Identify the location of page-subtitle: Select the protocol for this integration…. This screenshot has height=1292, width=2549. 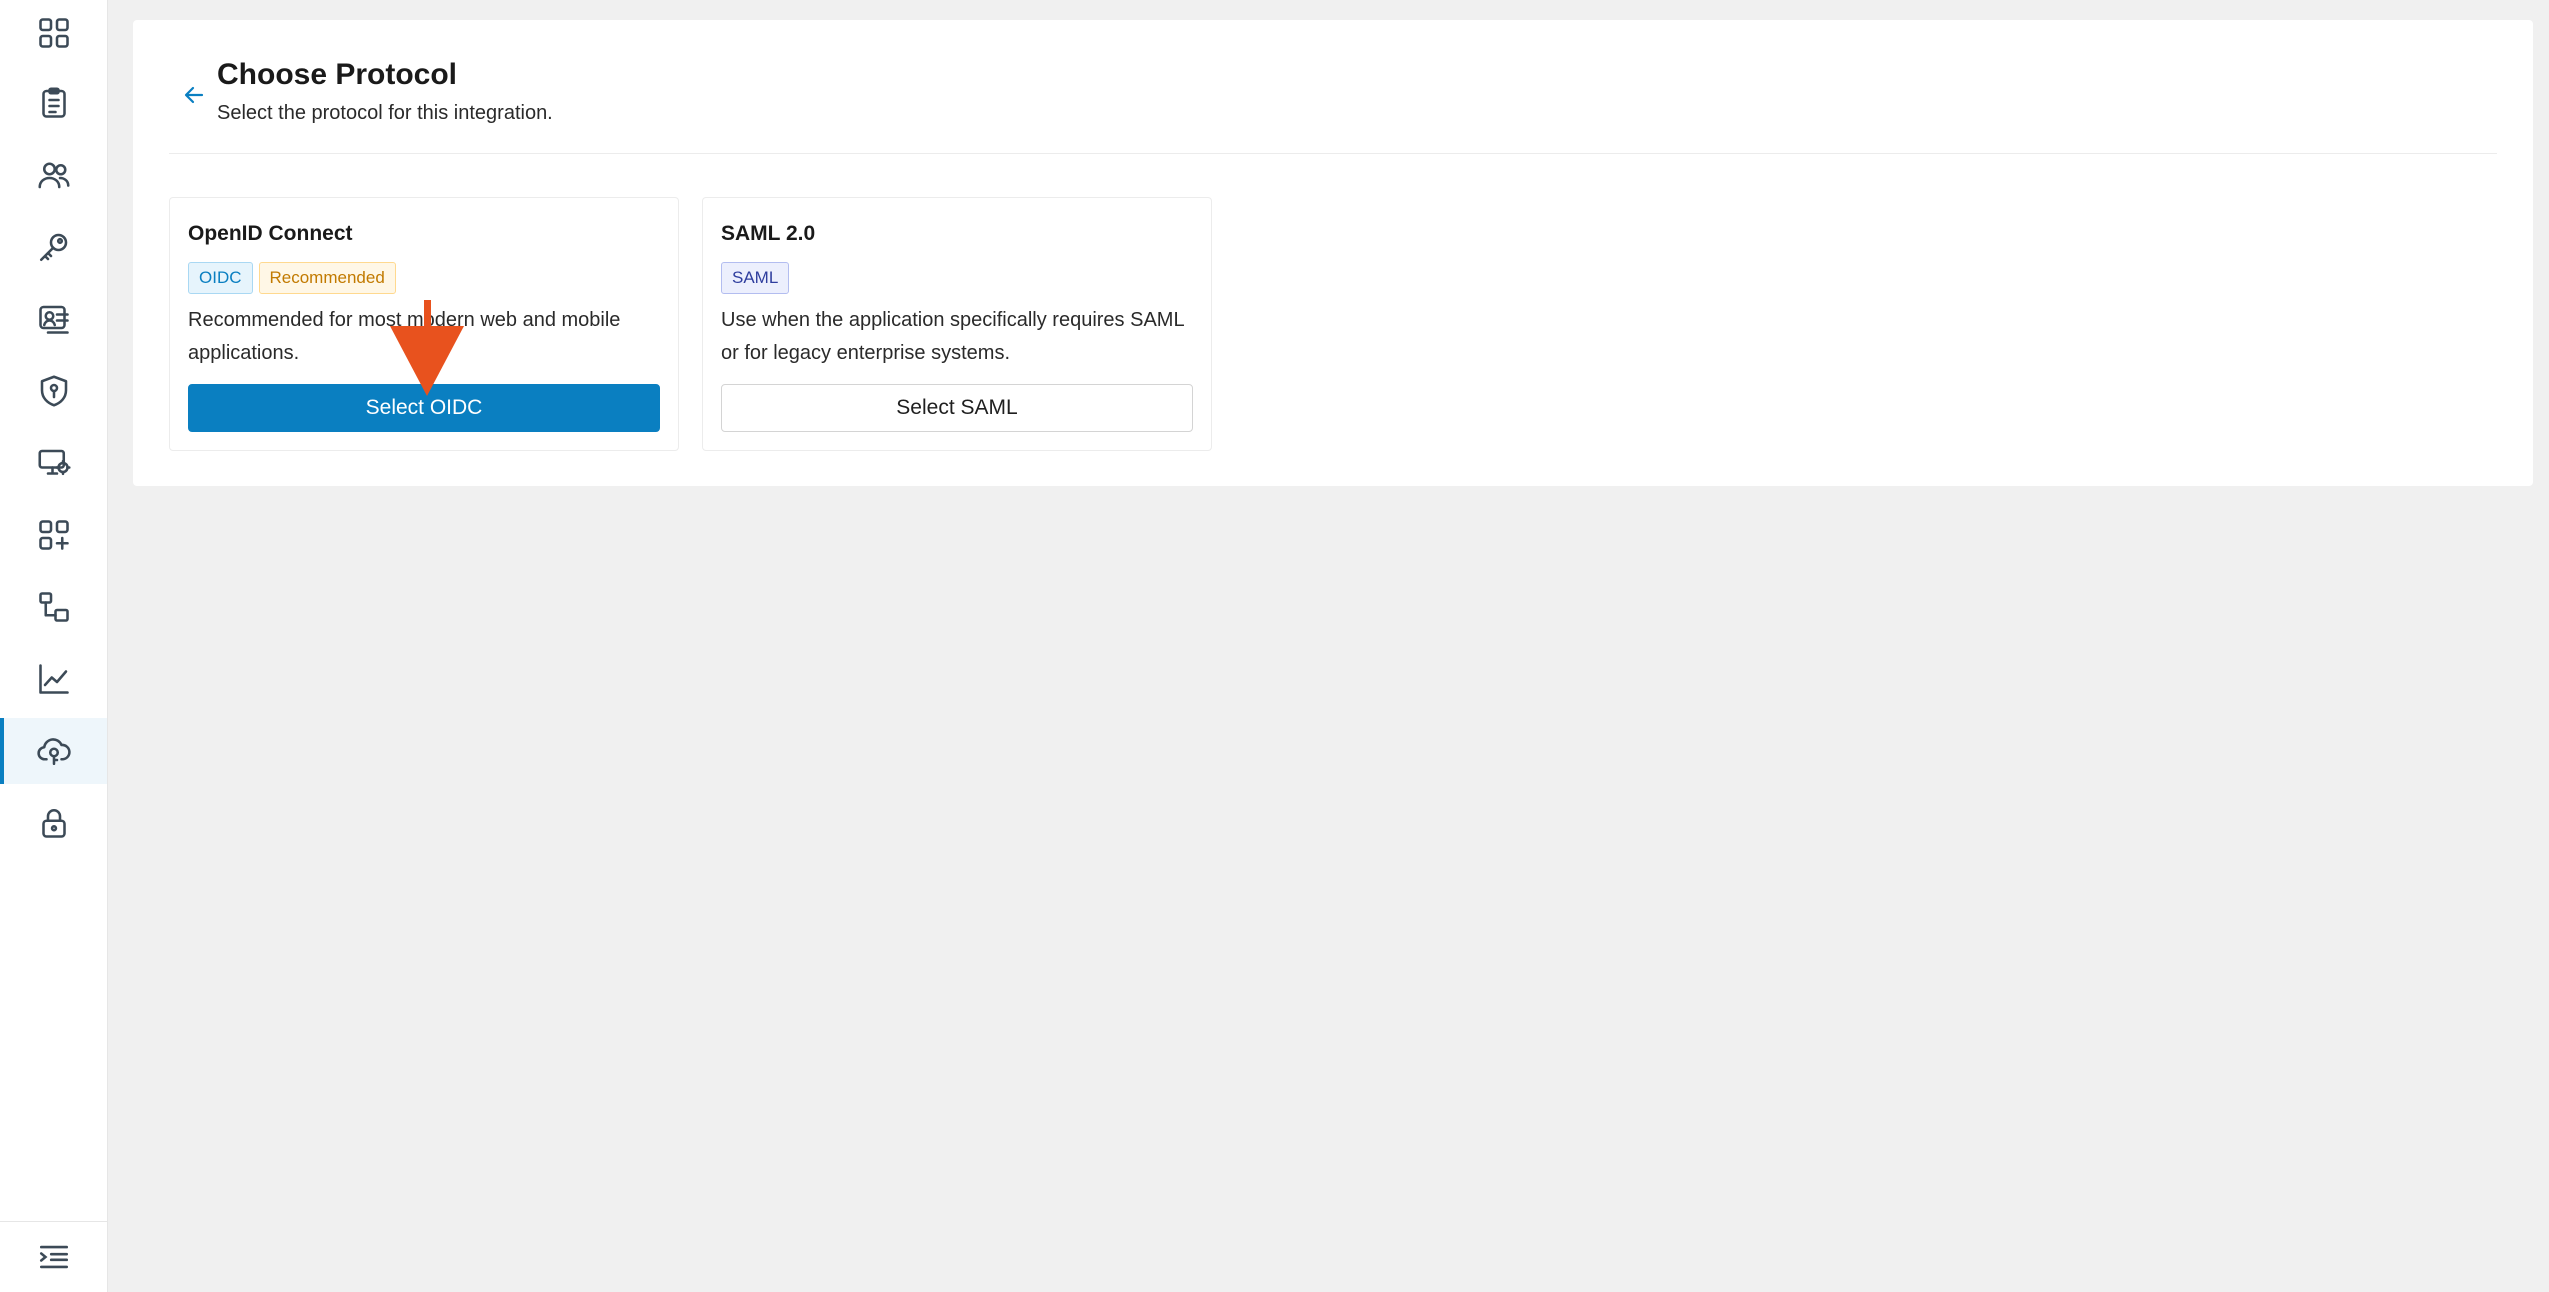
(385, 113).